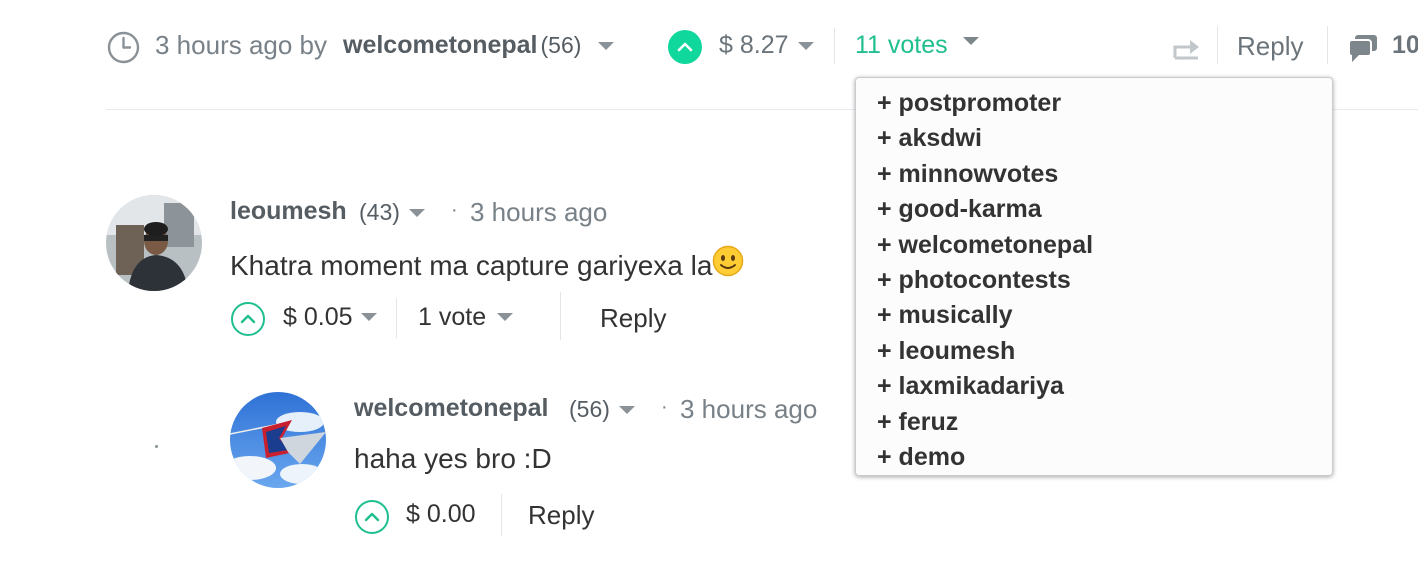  What do you see at coordinates (901, 45) in the screenshot?
I see `post-votes-toggle: 11 votes` at bounding box center [901, 45].